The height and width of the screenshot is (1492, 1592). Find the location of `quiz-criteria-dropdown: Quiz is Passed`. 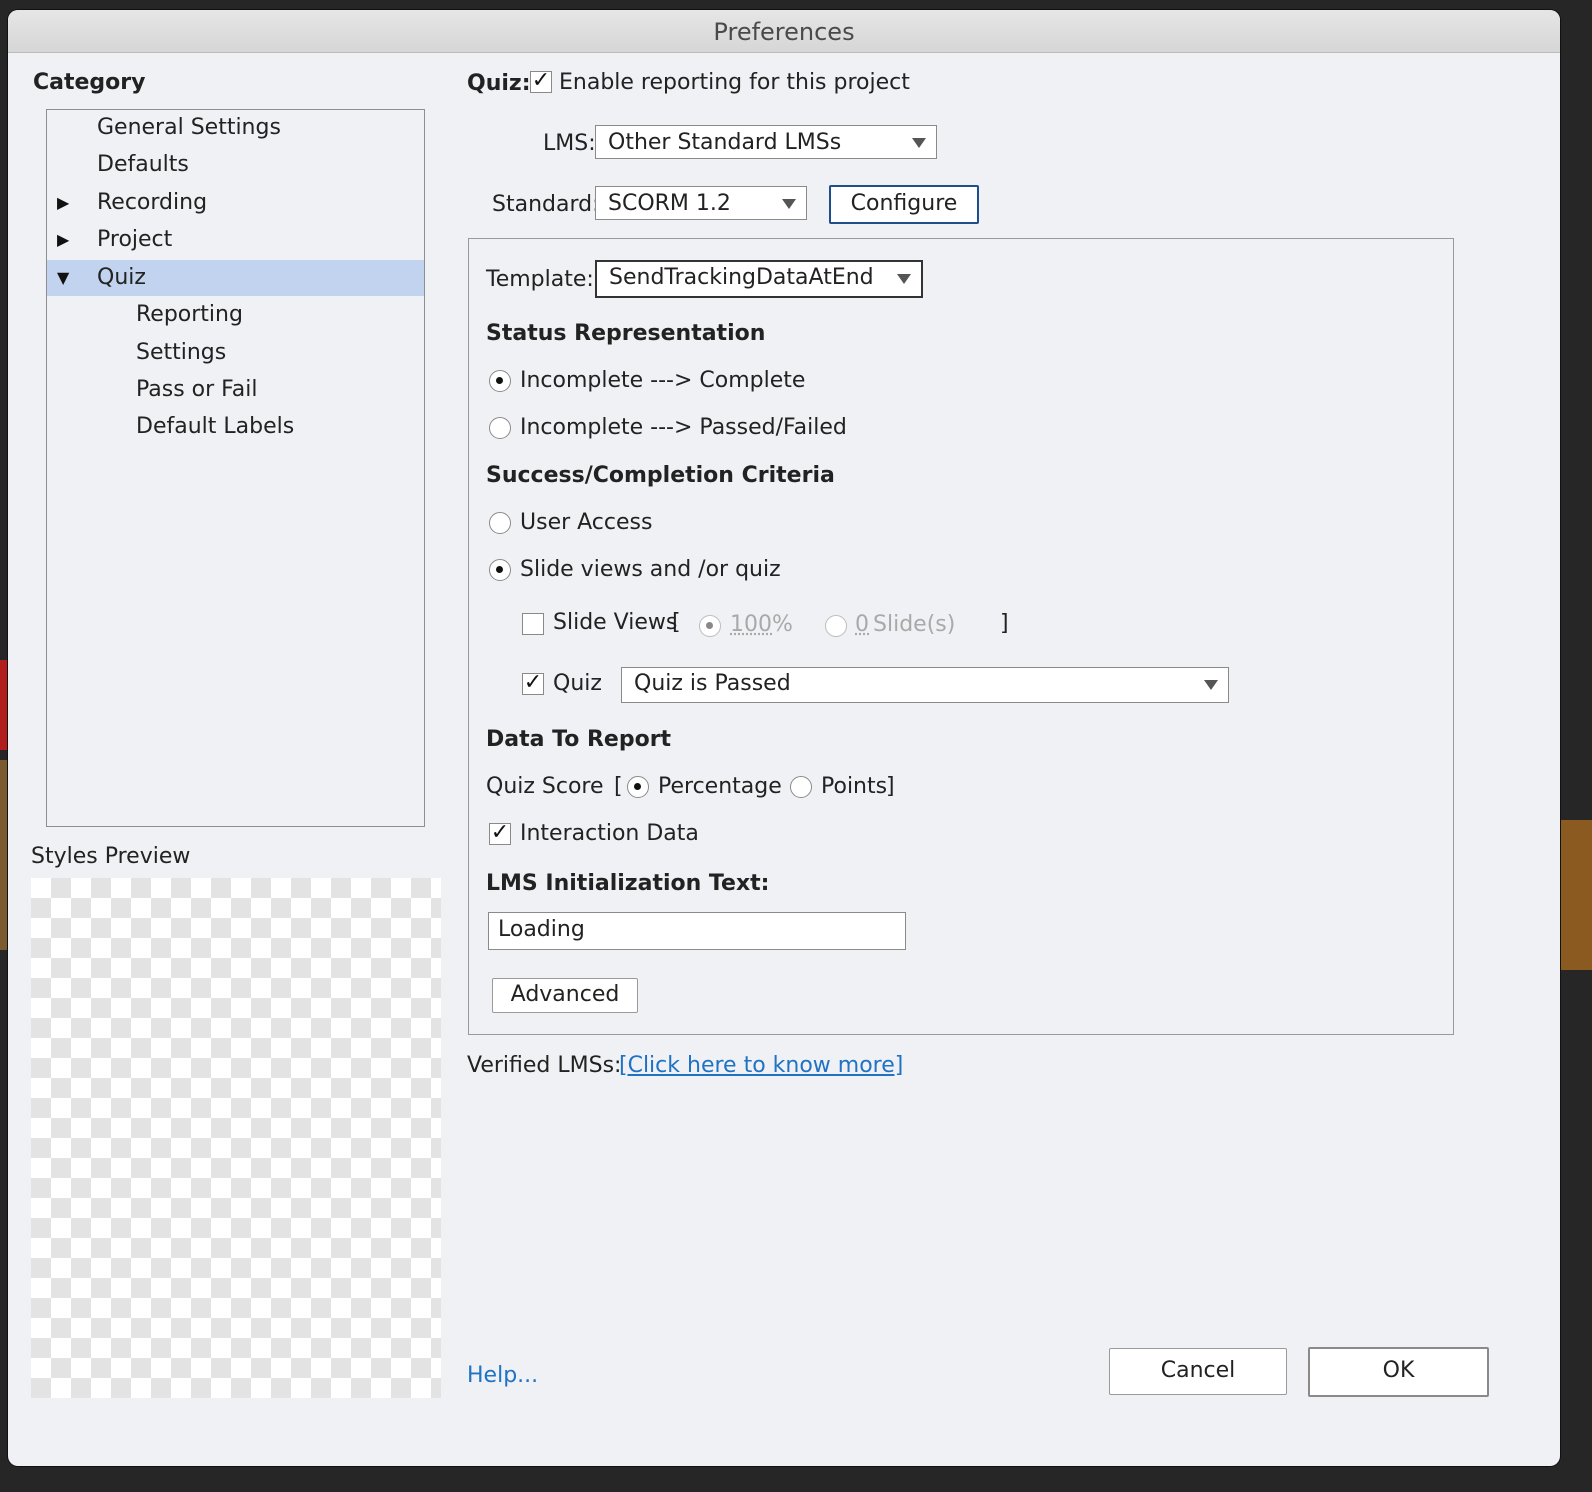

quiz-criteria-dropdown: Quiz is Passed is located at coordinates (925, 685).